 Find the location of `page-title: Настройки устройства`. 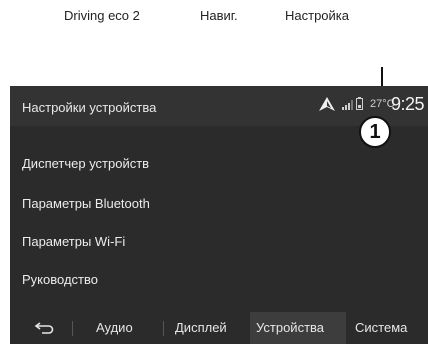

page-title: Настройки устройства is located at coordinates (89, 107).